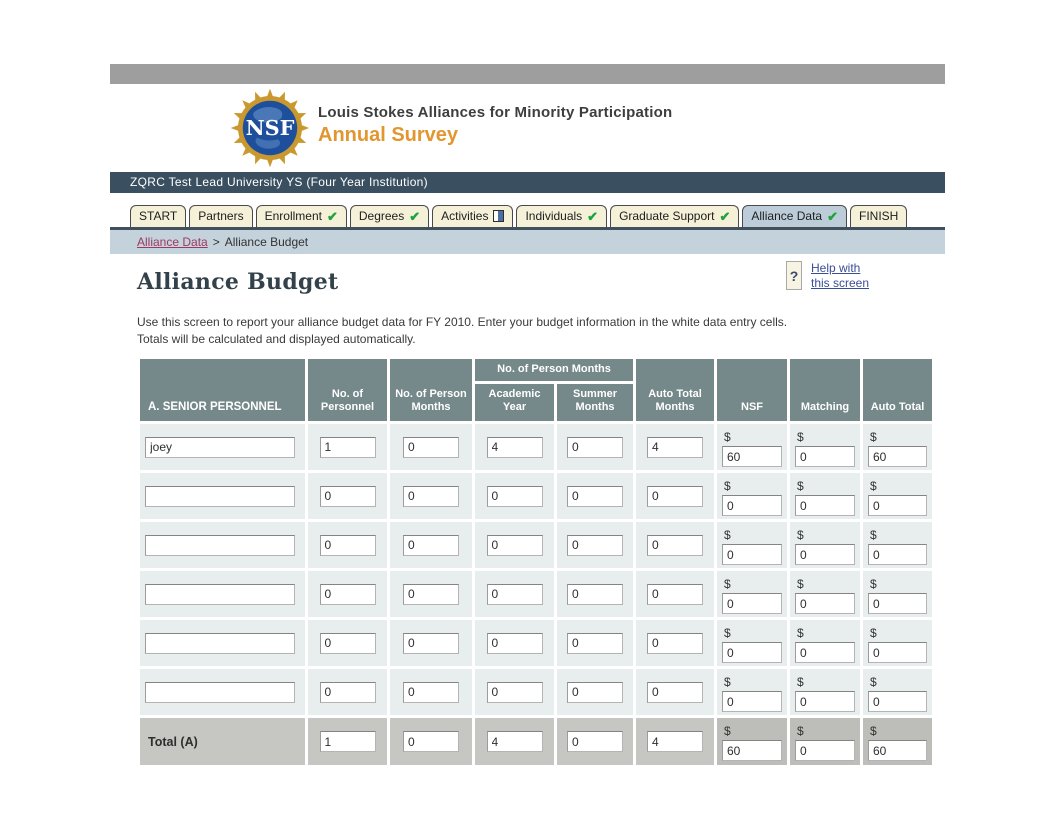 The width and height of the screenshot is (1056, 816). What do you see at coordinates (794, 275) in the screenshot?
I see `help-icon: ?` at bounding box center [794, 275].